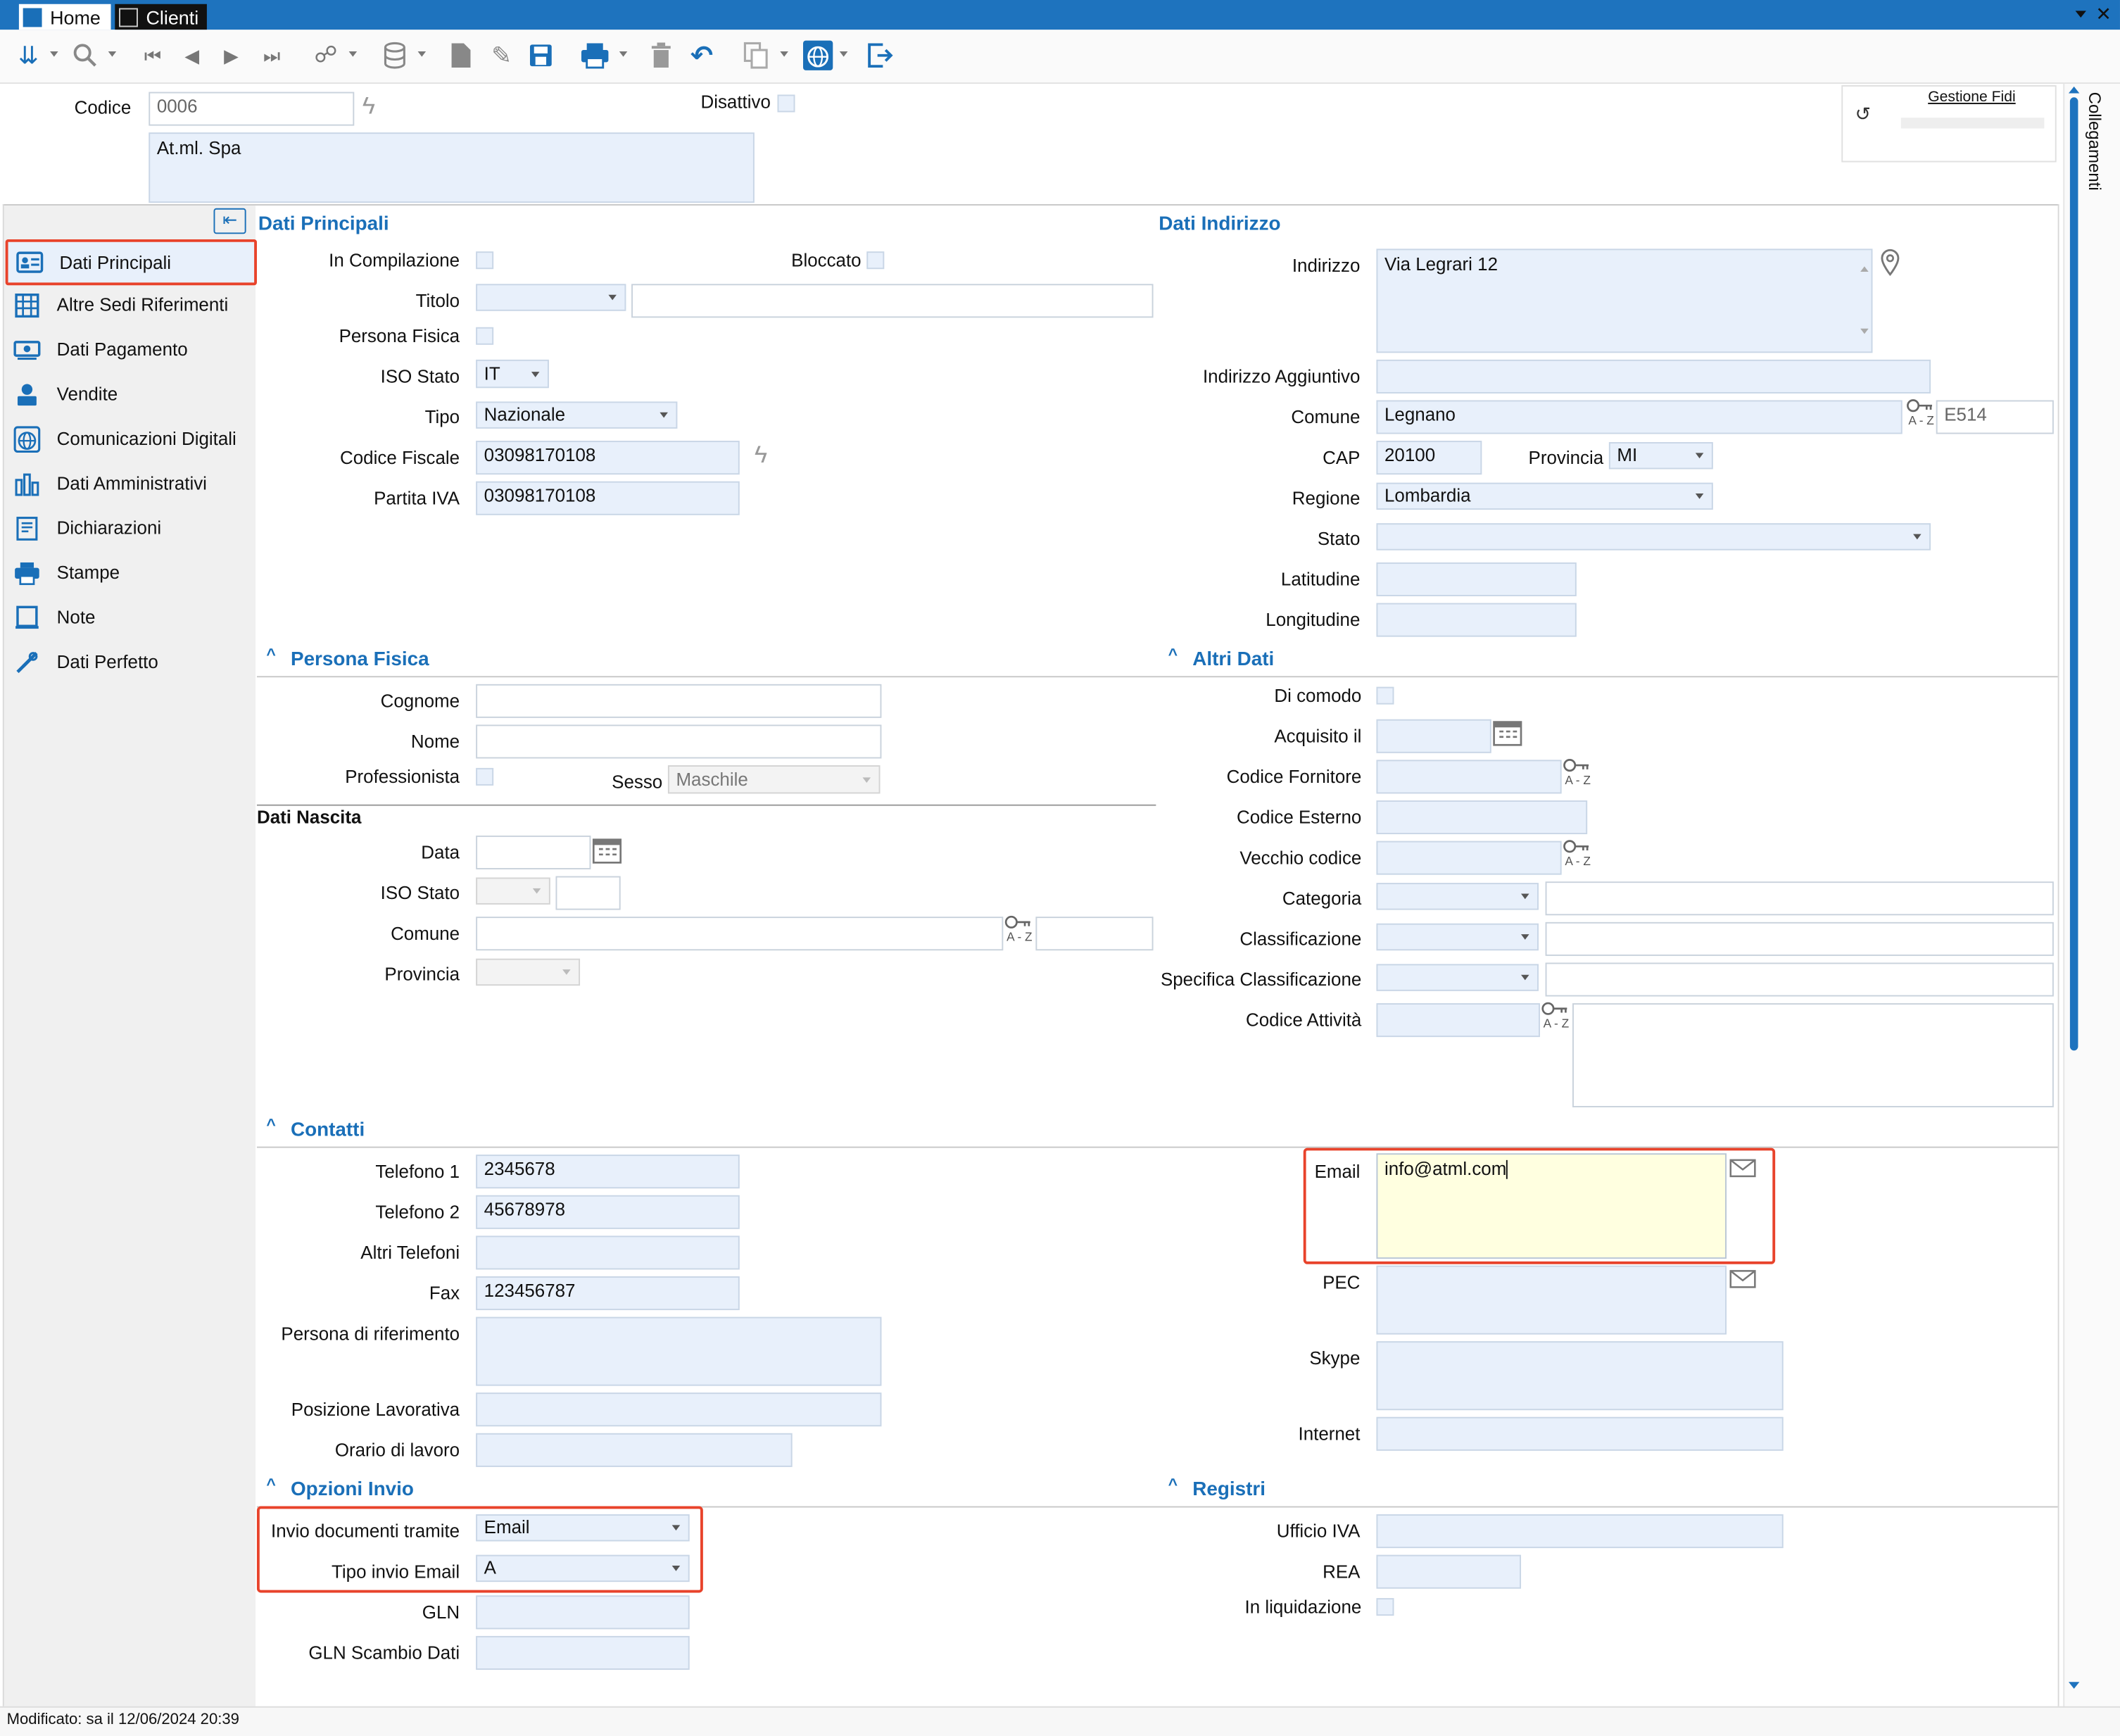  I want to click on collapse-sidebar-icon: ⇤, so click(230, 221).